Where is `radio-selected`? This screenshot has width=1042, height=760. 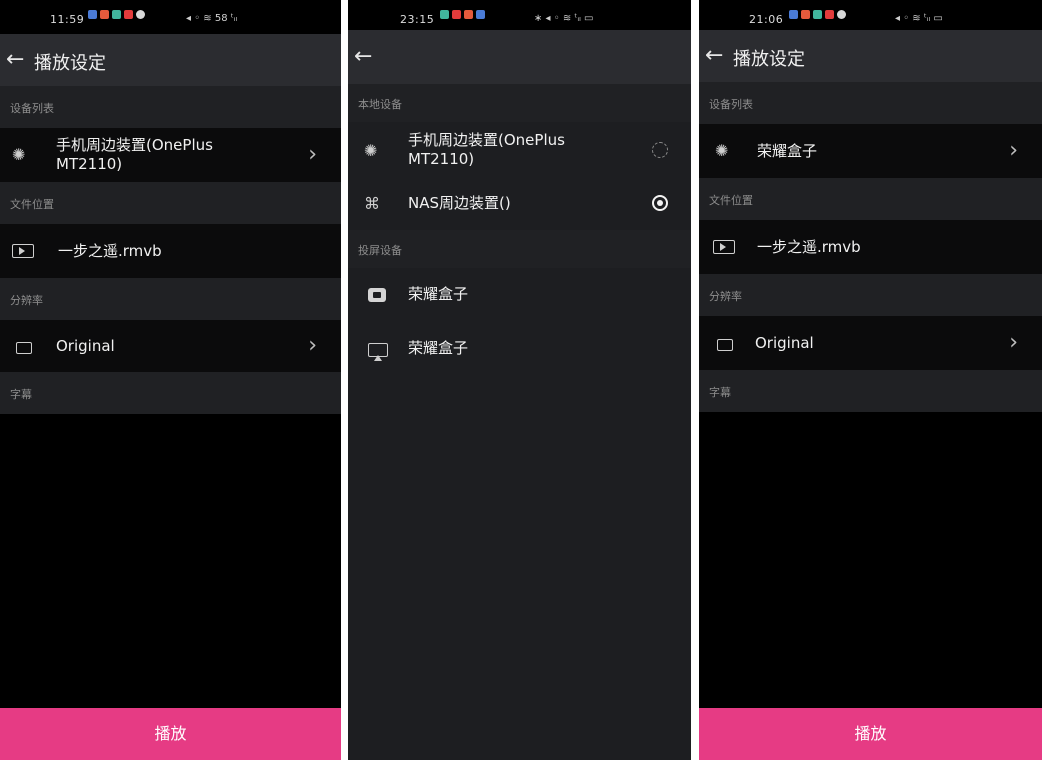
radio-selected is located at coordinates (660, 203).